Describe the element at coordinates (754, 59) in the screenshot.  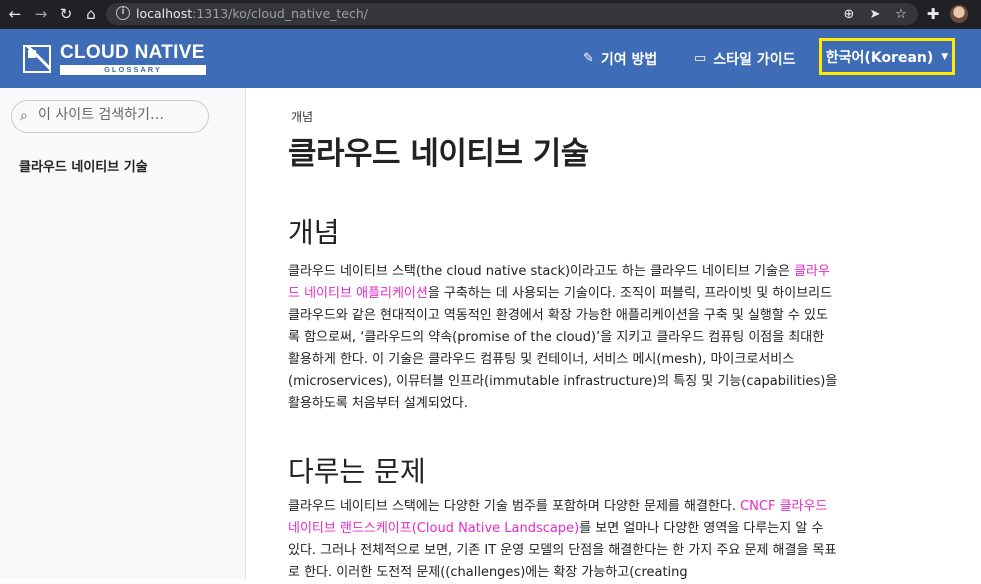
I see `nav-style-guide-label: 스타일 가이드` at that location.